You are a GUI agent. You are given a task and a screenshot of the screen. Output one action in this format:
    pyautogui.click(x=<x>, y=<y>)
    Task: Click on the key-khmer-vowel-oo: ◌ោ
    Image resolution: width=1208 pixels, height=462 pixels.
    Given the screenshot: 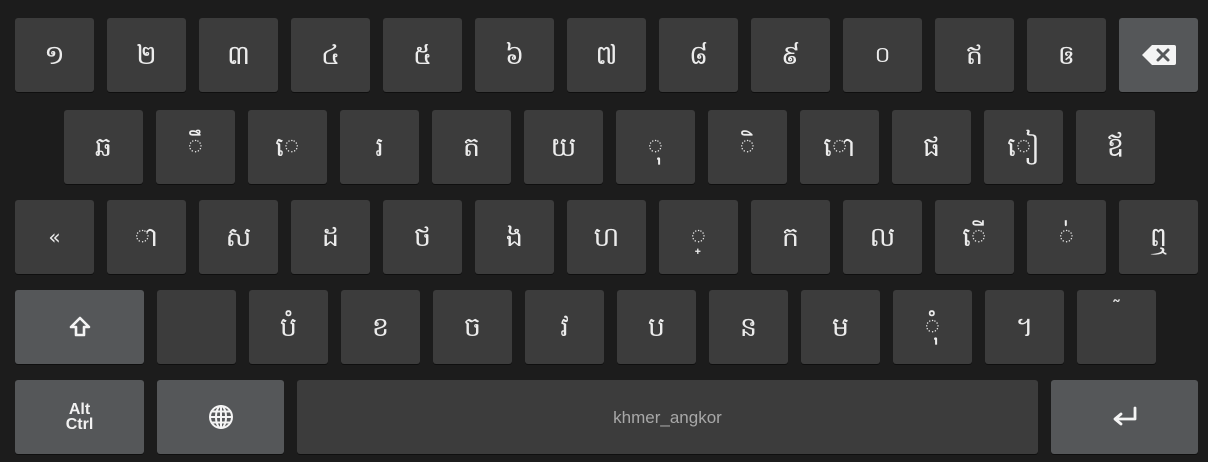 What is the action you would take?
    pyautogui.click(x=839, y=147)
    